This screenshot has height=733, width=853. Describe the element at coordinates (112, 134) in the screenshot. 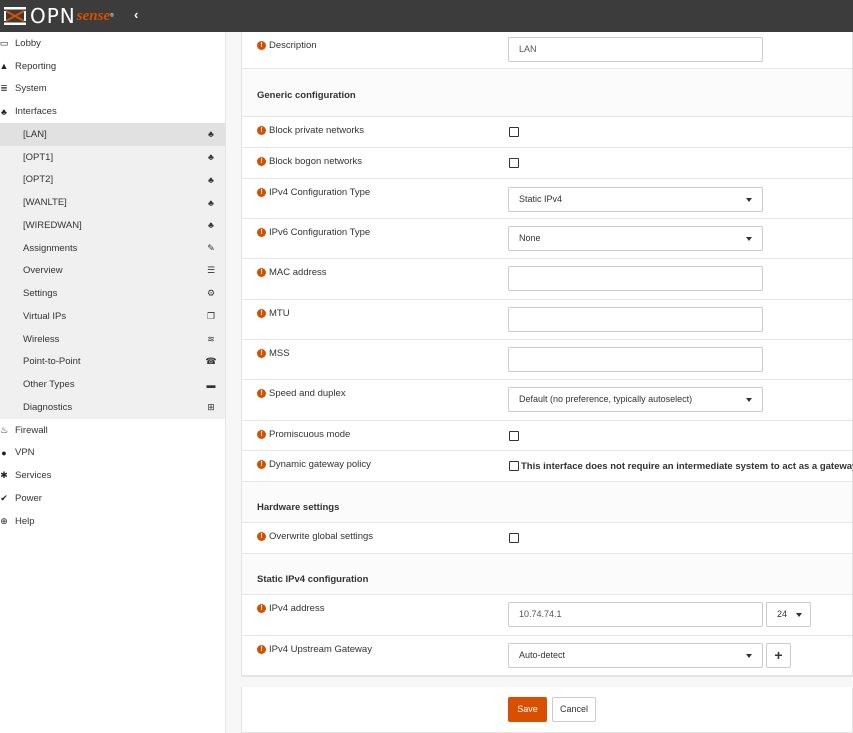

I see `sidebar-item-lan: [LAN] ♣` at that location.